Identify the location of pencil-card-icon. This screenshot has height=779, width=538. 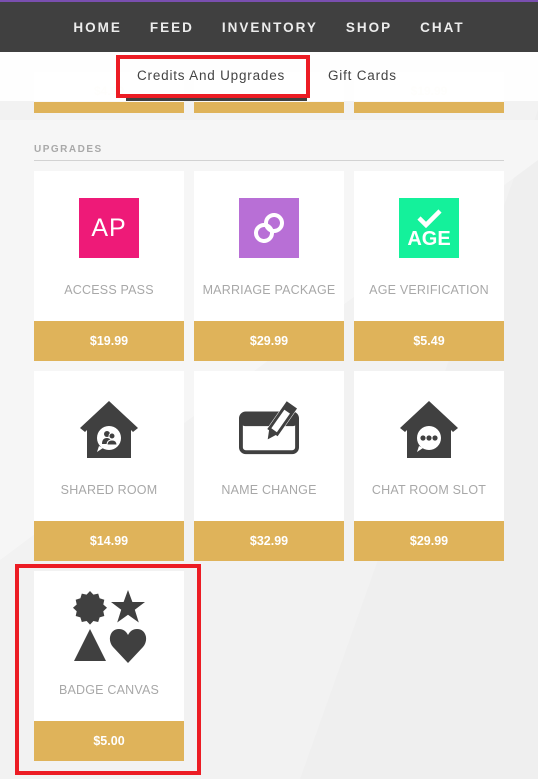
(269, 428).